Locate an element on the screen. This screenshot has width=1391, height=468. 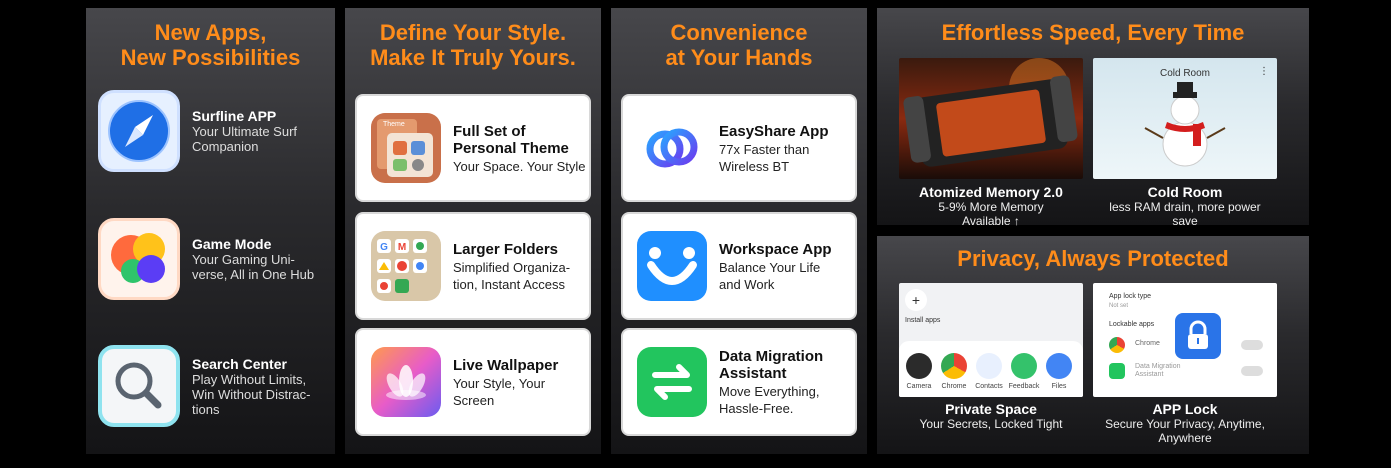
cold-room-image: Cold Room ⋮ is located at coordinates (1185, 118).